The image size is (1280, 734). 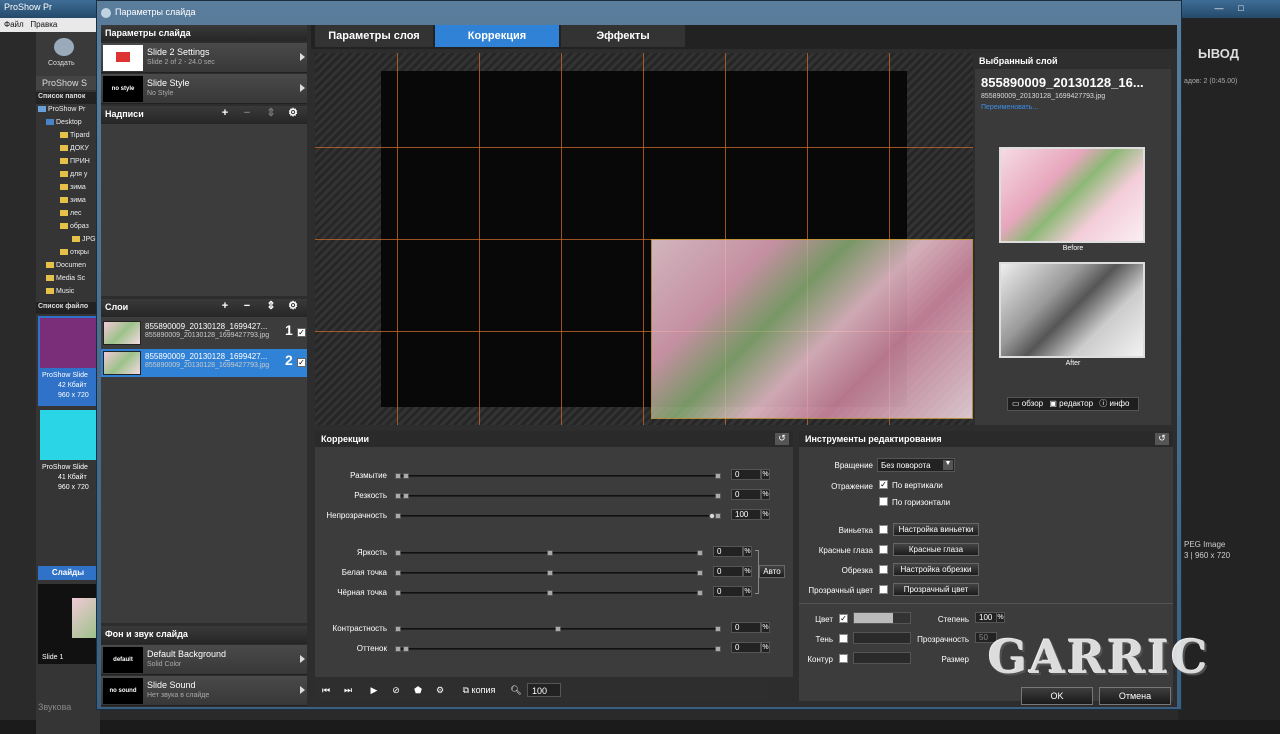 What do you see at coordinates (558, 649) in the screenshot?
I see `hue-slider` at bounding box center [558, 649].